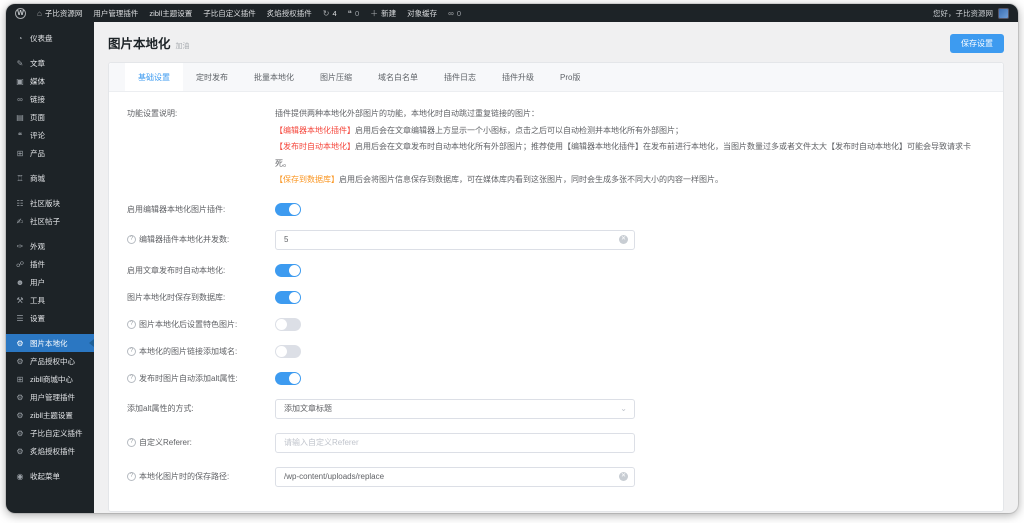 The image size is (1024, 523). I want to click on adminbar-account: 您好，子比资源网, so click(971, 13).